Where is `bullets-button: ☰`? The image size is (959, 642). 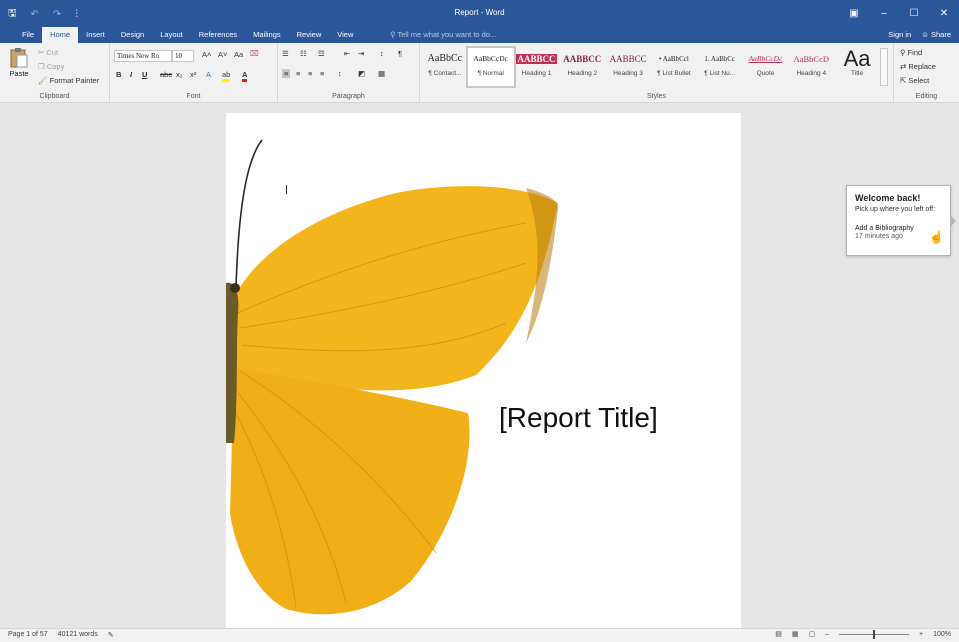
bullets-button: ☰ is located at coordinates (285, 53).